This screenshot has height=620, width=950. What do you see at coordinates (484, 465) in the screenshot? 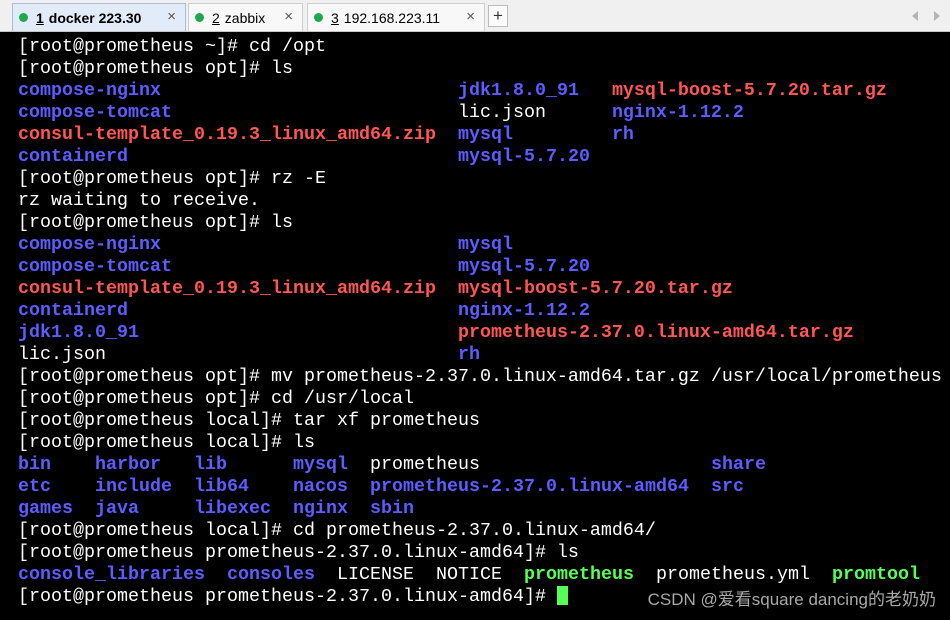
I see `terminal-line: bin harbor lib mysql prometheus share` at bounding box center [484, 465].